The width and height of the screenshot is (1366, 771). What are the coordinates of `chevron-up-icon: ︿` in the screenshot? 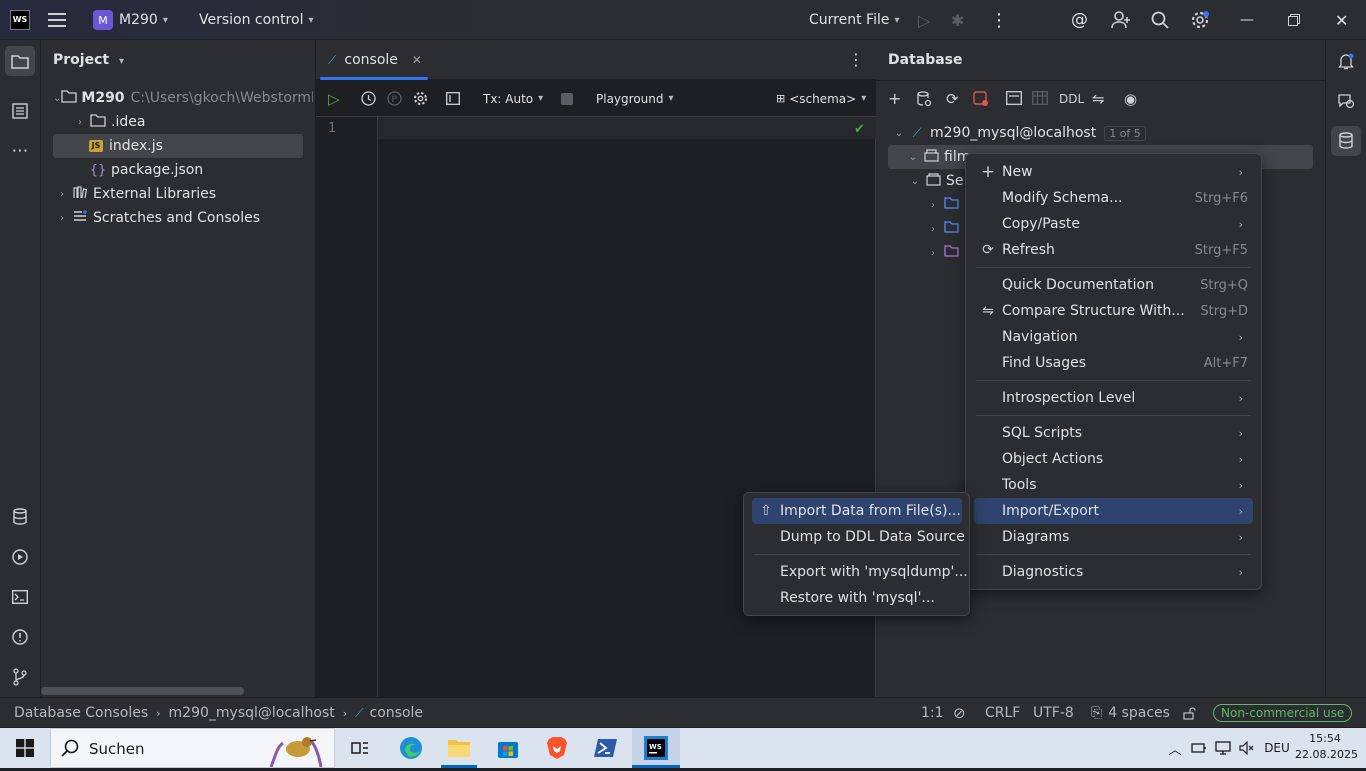 It's located at (1175, 748).